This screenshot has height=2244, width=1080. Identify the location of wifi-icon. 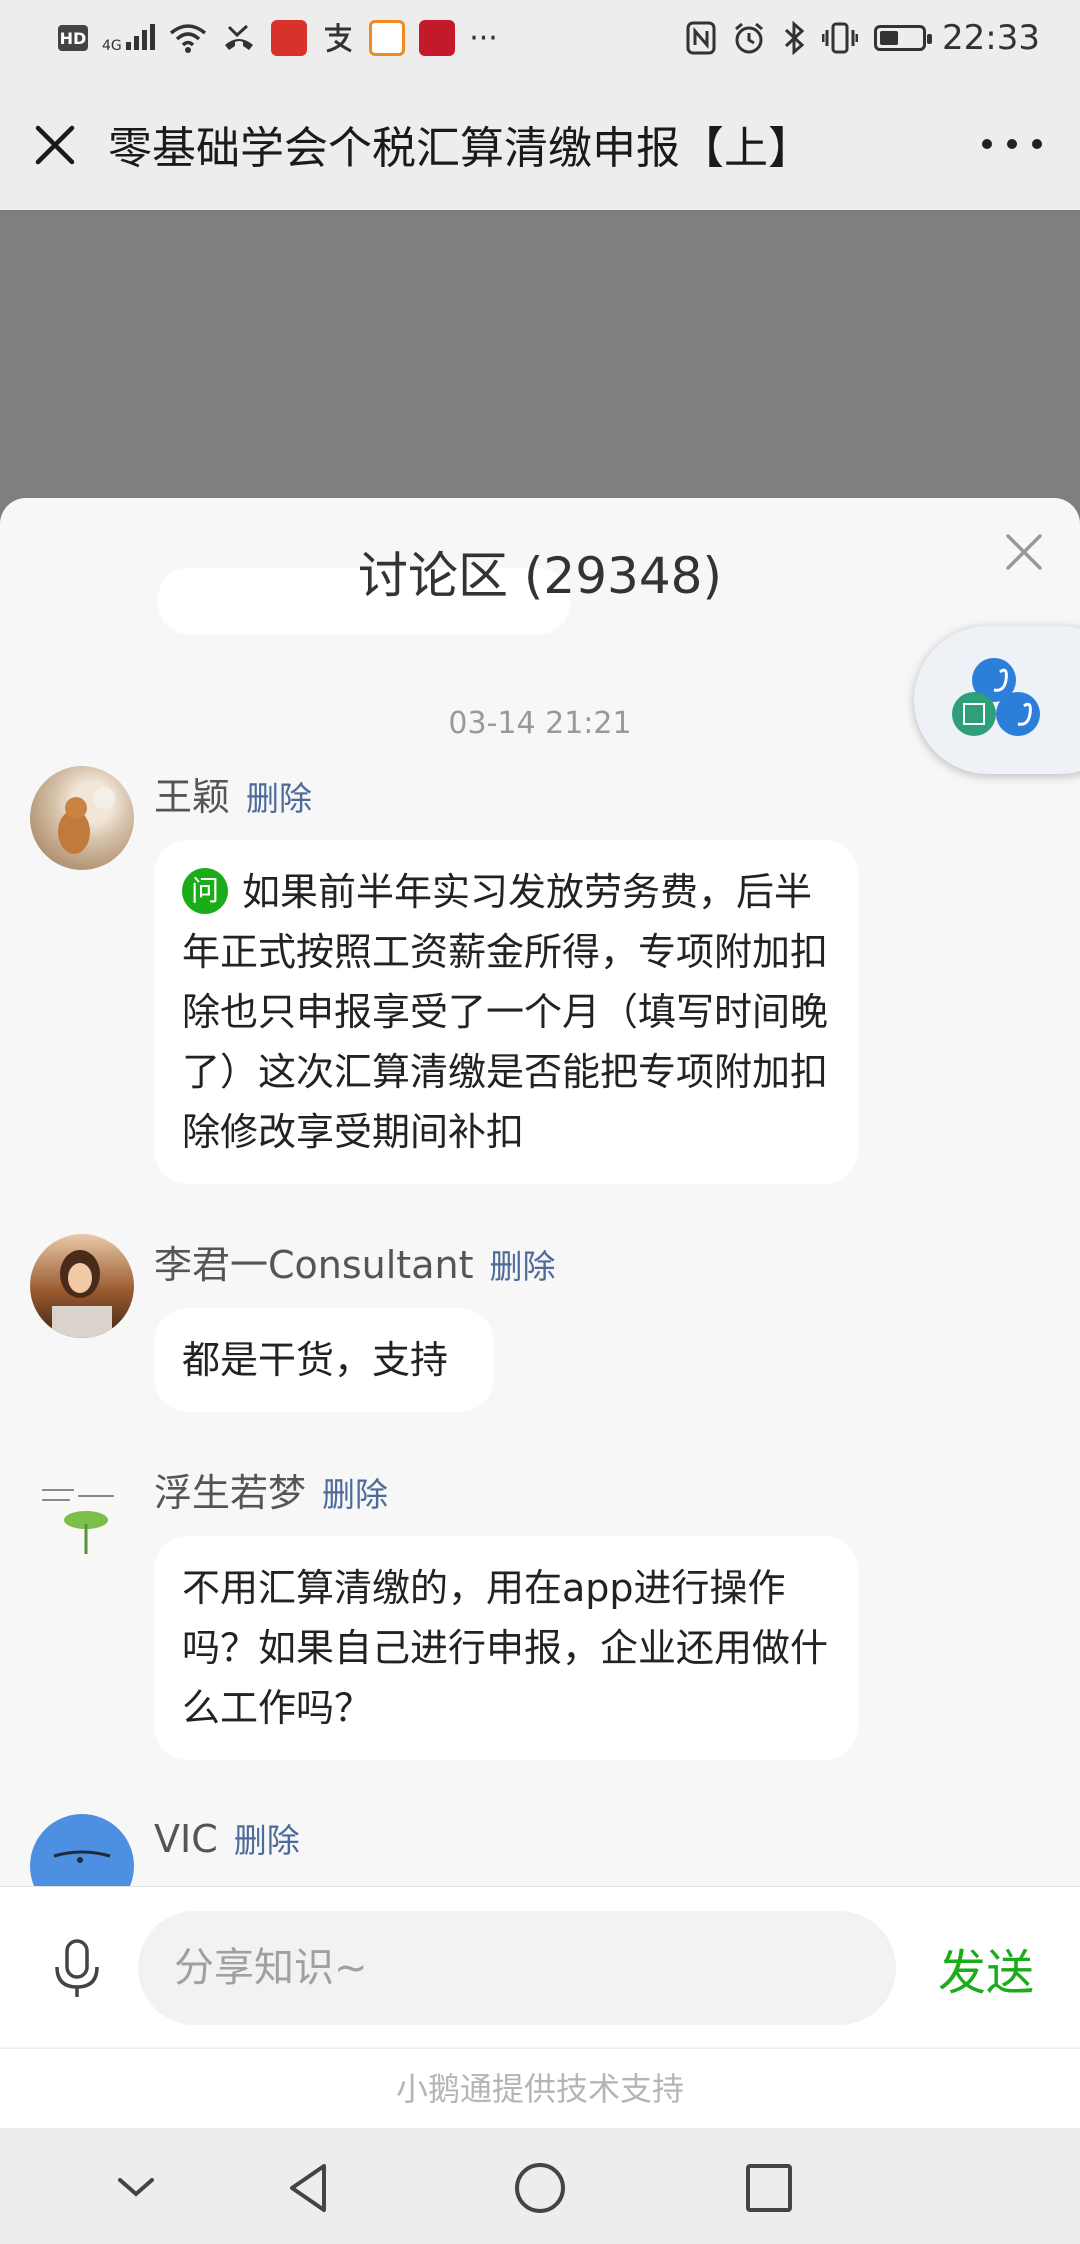
(188, 38).